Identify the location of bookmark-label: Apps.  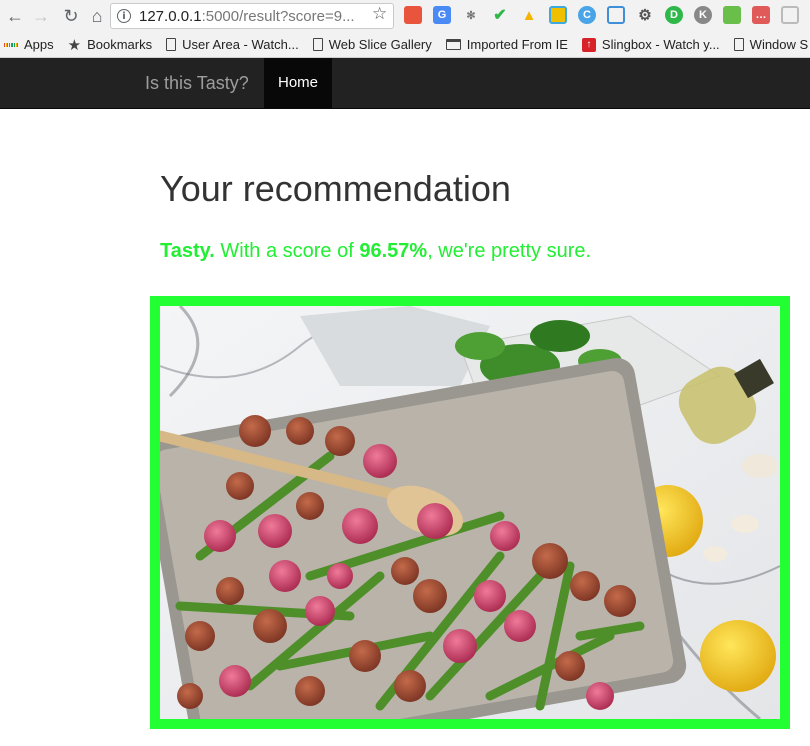
(39, 44).